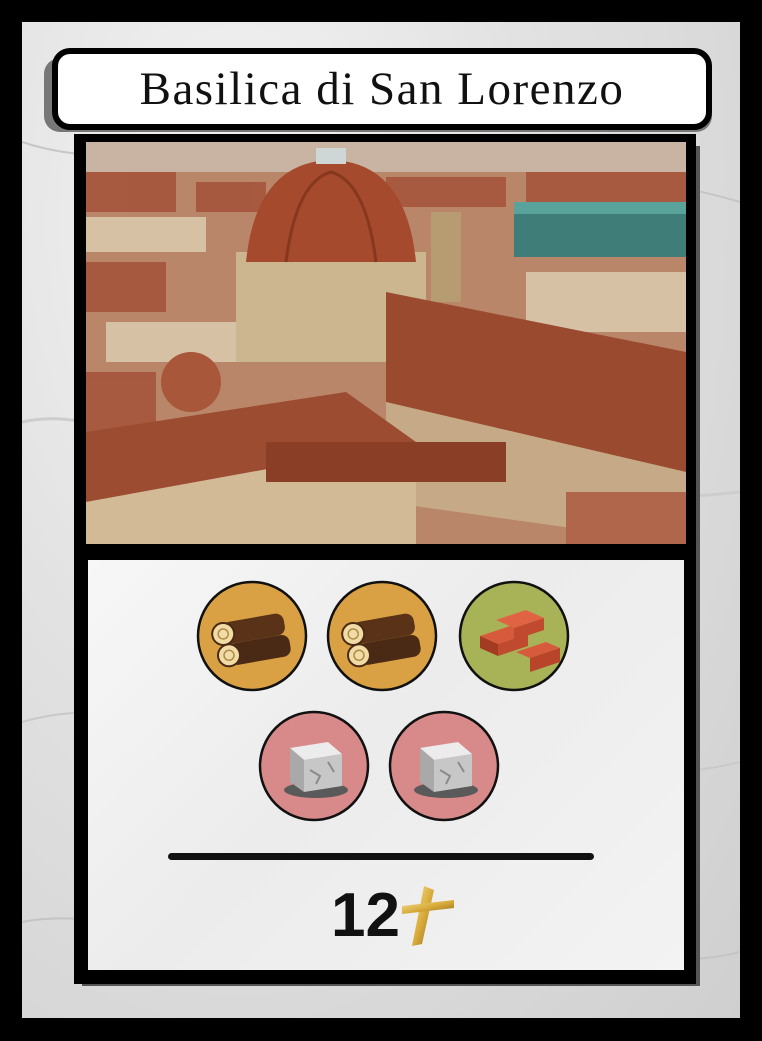  What do you see at coordinates (382, 89) in the screenshot?
I see `card-title: Basilica di San Lorenzo` at bounding box center [382, 89].